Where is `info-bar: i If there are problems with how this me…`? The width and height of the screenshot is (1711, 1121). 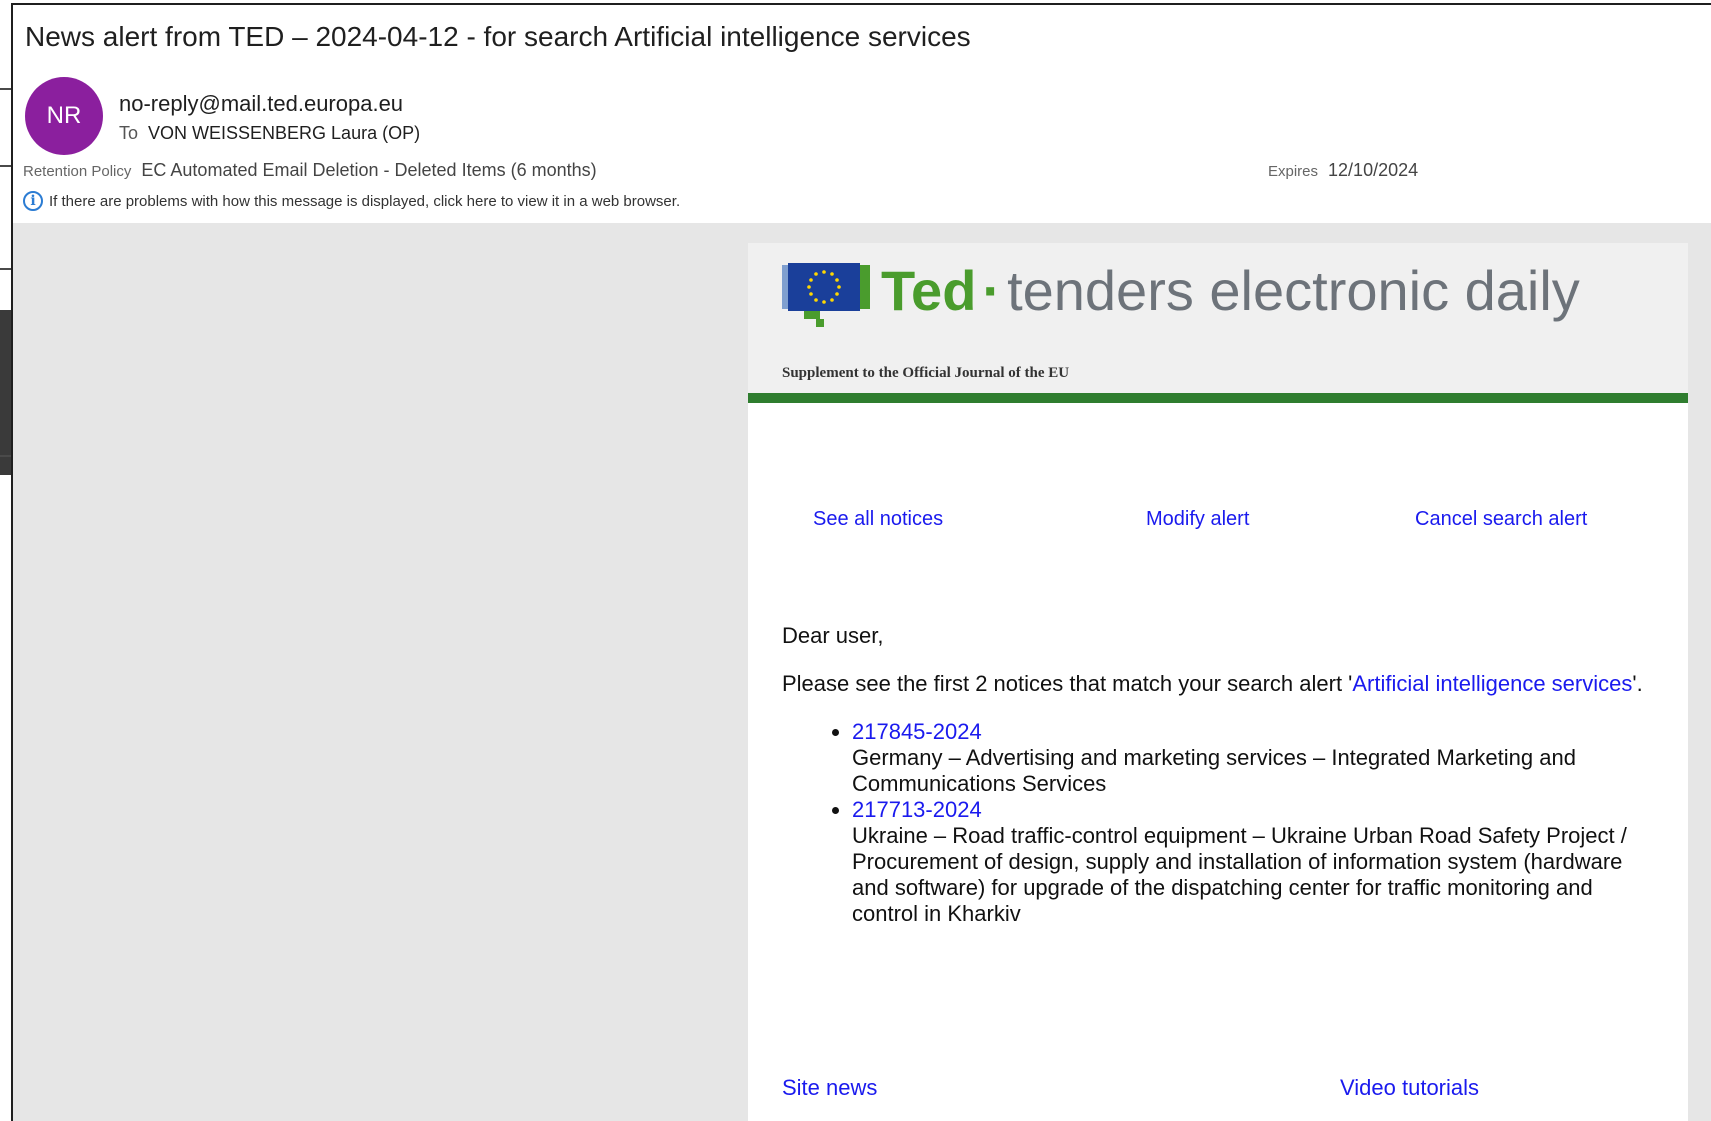 info-bar: i If there are problems with how this me… is located at coordinates (351, 201).